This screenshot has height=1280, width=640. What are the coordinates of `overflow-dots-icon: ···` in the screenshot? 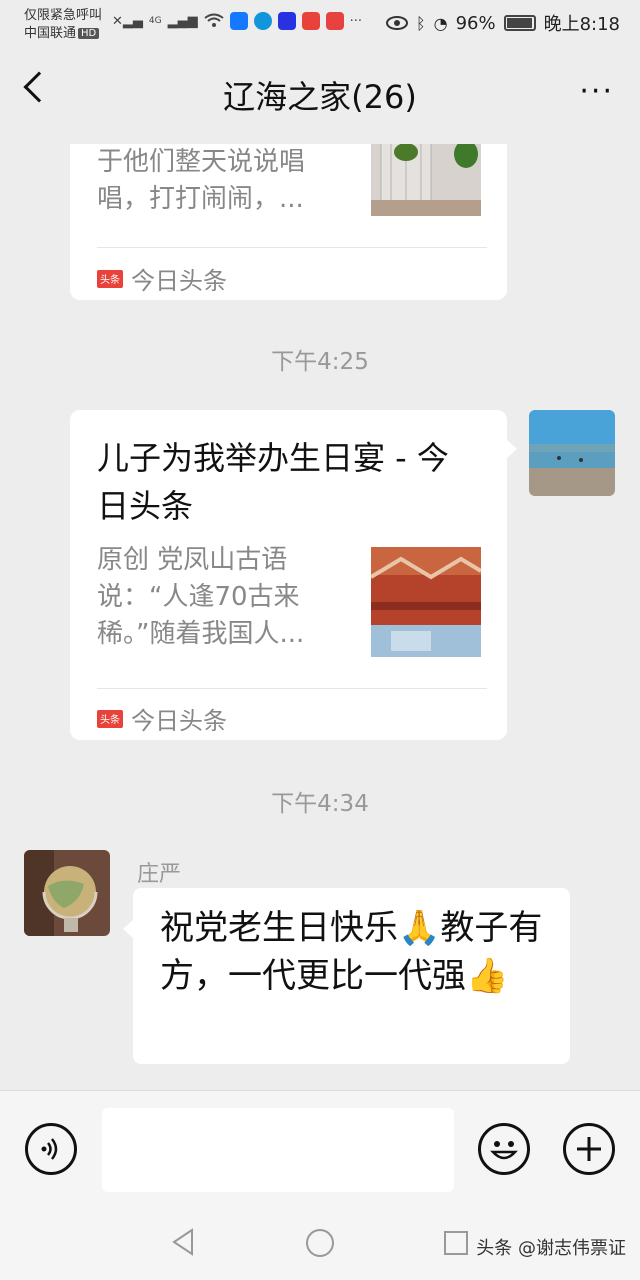 It's located at (355, 21).